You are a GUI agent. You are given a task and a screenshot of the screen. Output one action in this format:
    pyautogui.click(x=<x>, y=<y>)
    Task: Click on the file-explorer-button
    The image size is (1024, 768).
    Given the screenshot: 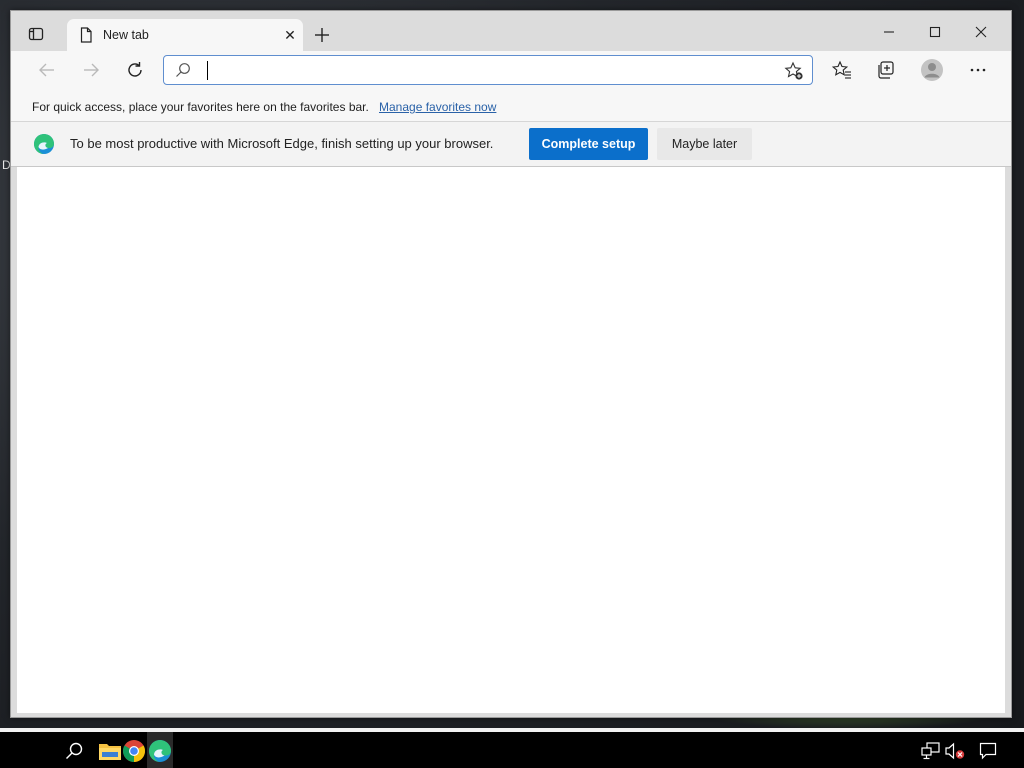 What is the action you would take?
    pyautogui.click(x=110, y=751)
    